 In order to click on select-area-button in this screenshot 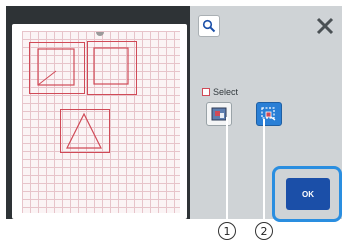, I will do `click(269, 114)`.